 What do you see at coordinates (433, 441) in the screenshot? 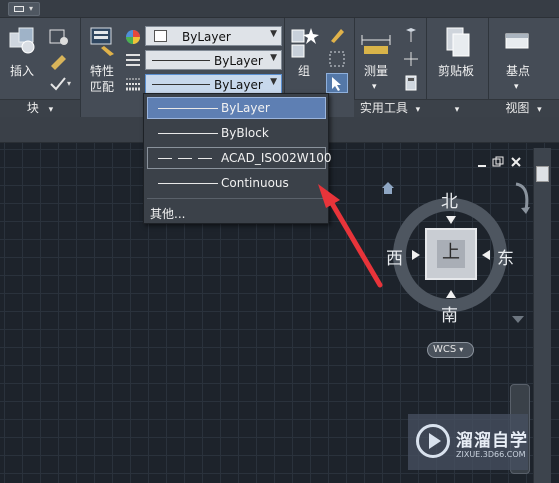
I see `play-logo-icon` at bounding box center [433, 441].